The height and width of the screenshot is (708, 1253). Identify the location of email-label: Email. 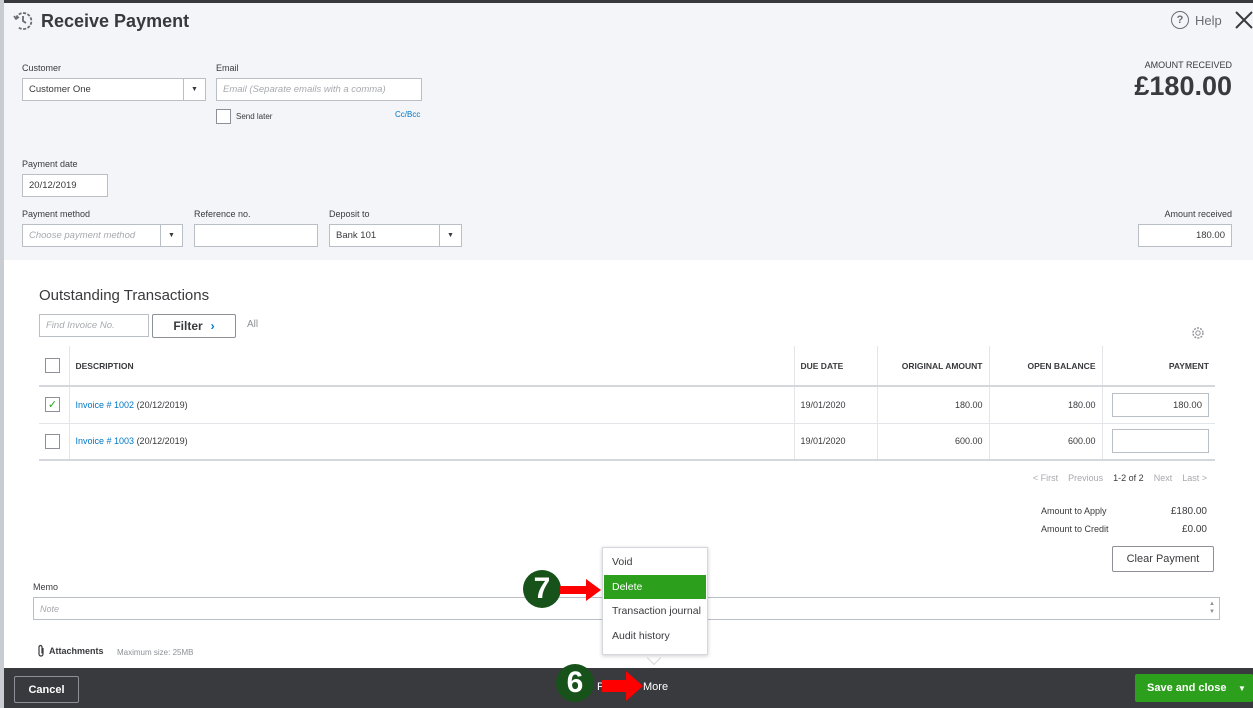
(227, 68).